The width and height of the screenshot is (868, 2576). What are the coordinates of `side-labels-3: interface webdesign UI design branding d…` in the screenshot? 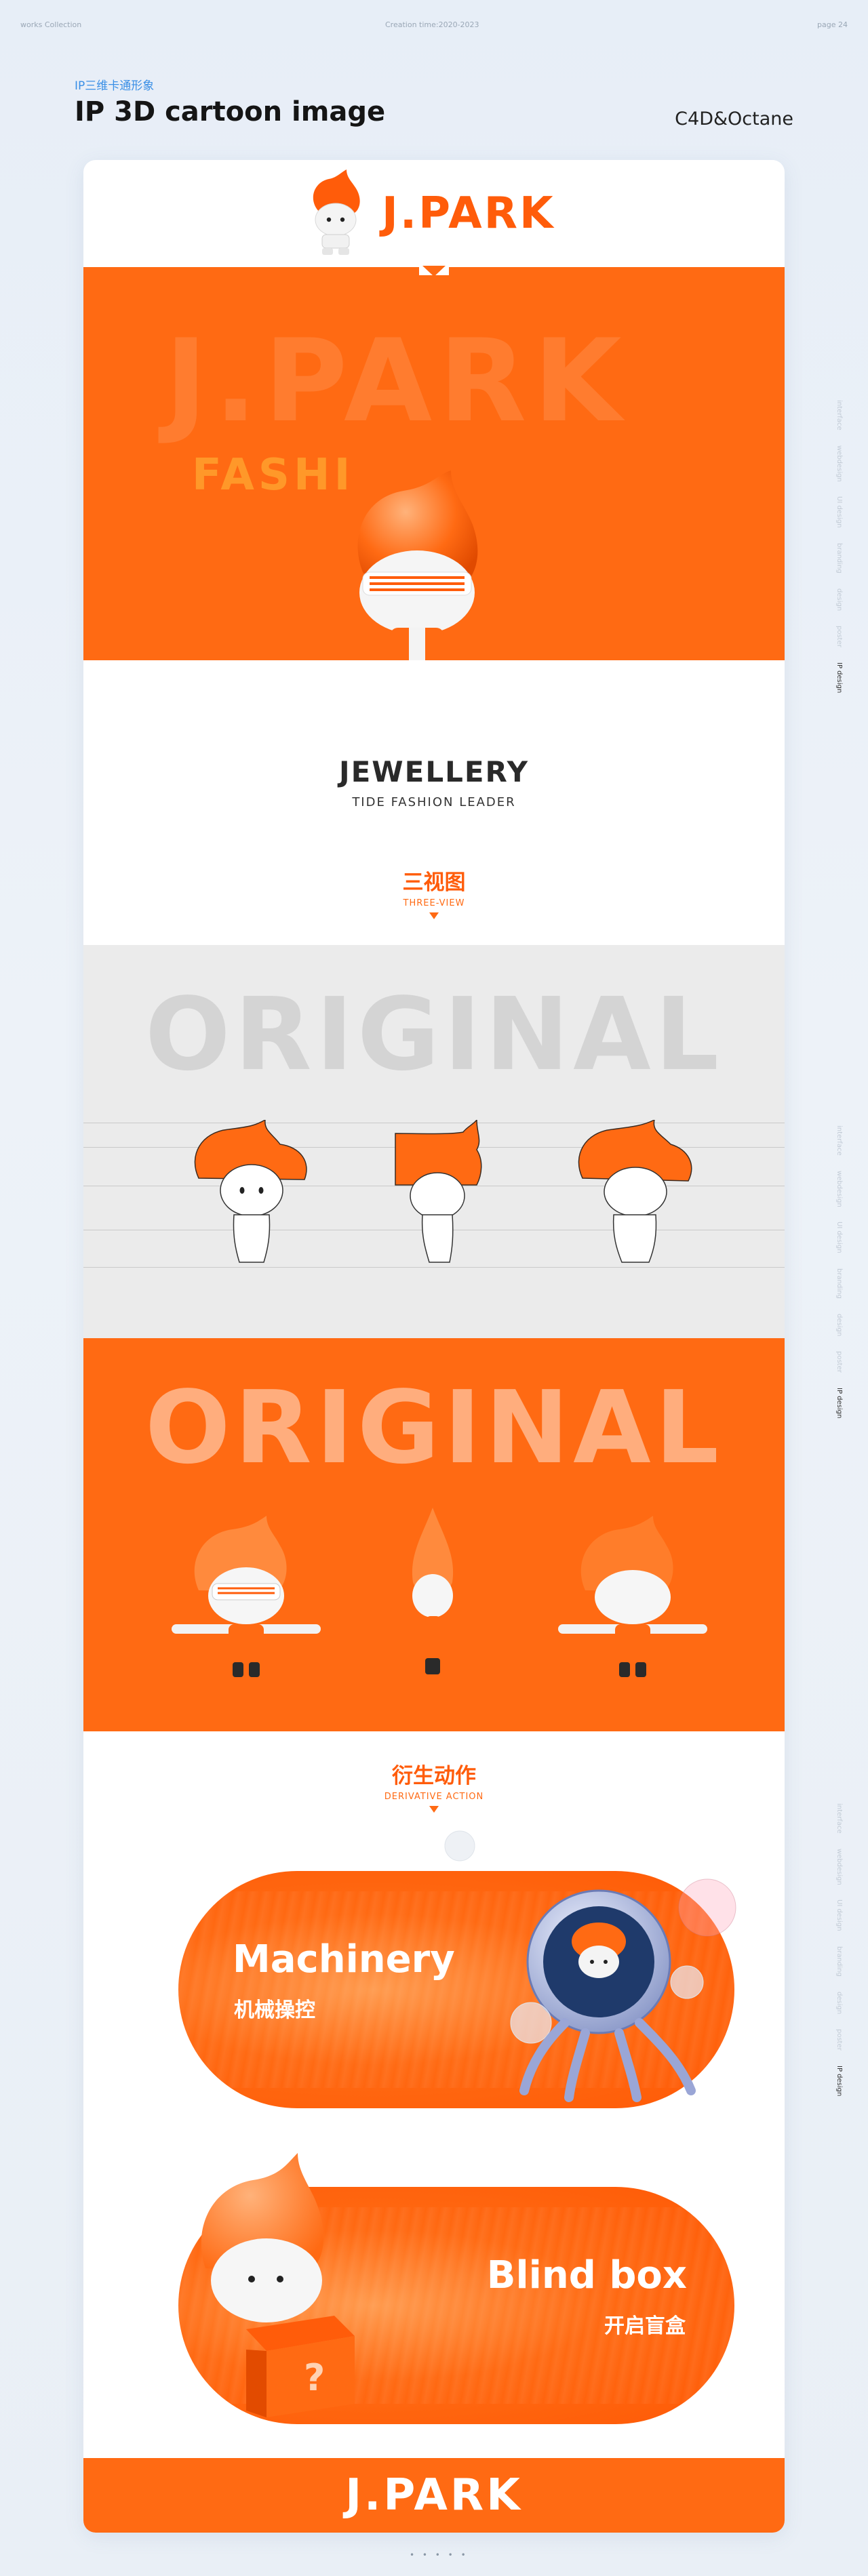 It's located at (842, 1957).